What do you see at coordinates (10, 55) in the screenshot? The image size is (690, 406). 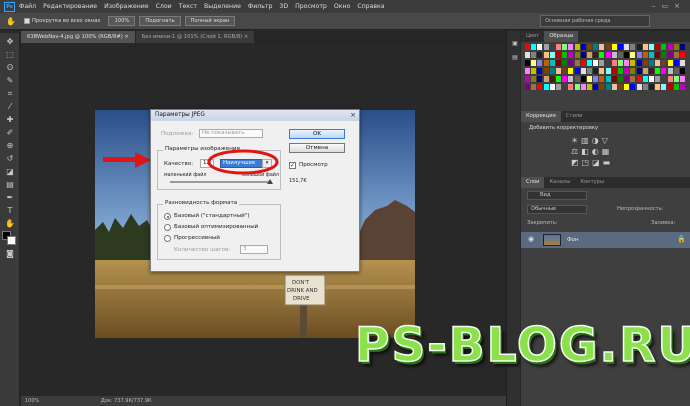 I see `marquee-tool-icon: ⬚` at bounding box center [10, 55].